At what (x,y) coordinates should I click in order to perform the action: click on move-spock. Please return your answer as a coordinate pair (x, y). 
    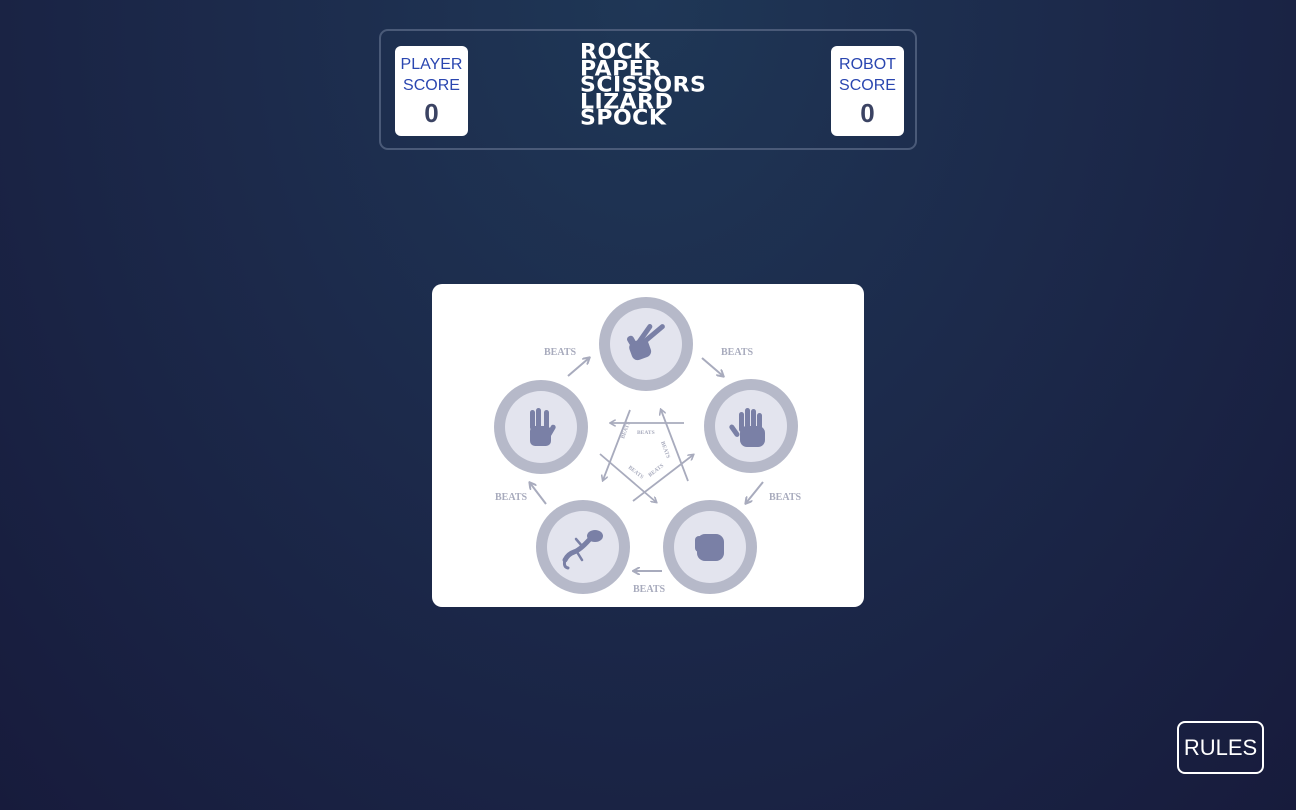
    Looking at the image, I should click on (541, 427).